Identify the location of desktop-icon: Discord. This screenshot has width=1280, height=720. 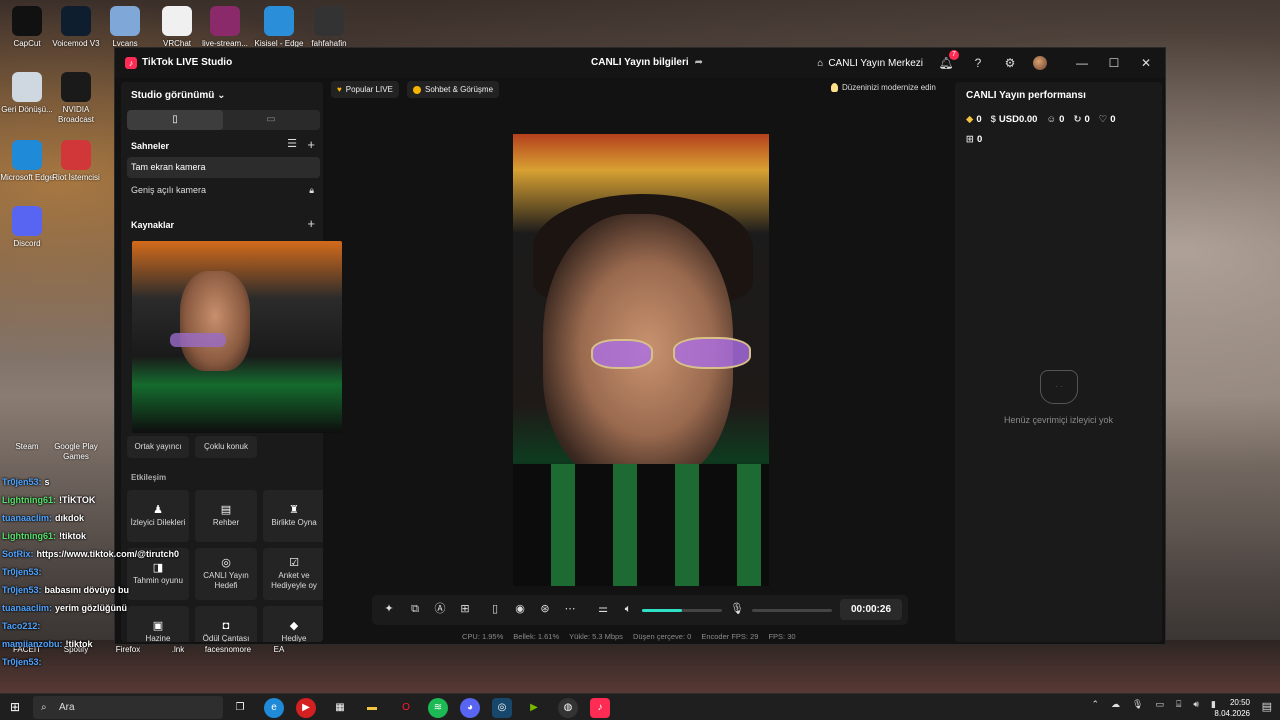
(27, 227).